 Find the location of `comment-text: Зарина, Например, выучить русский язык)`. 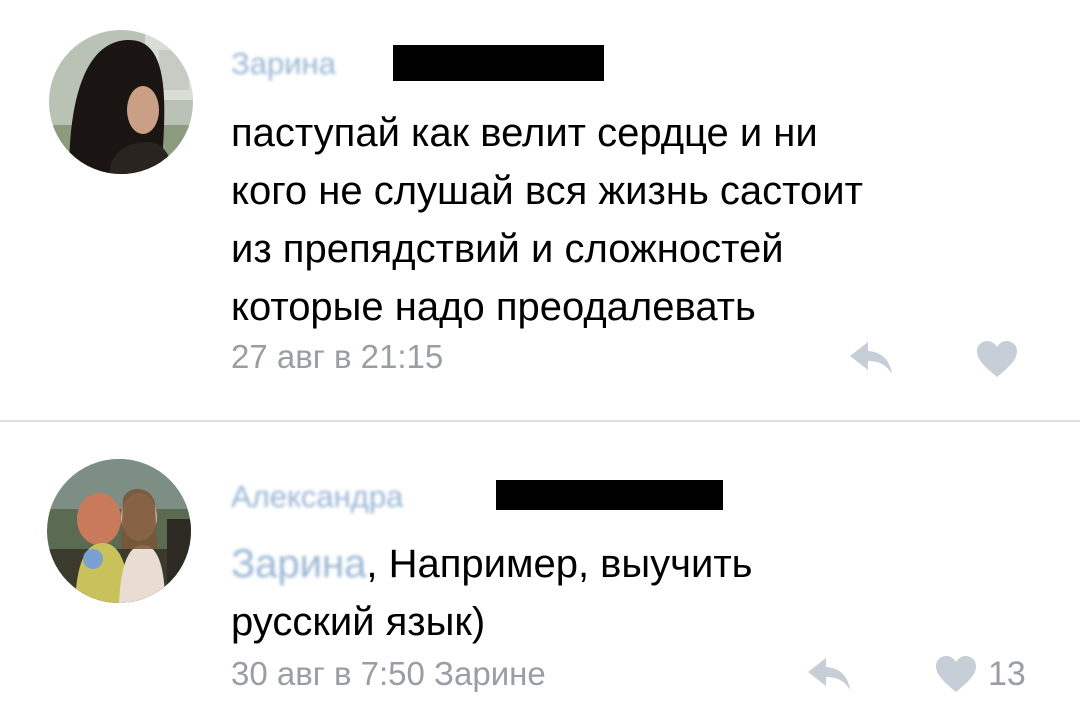

comment-text: Зарина, Например, выучить русский язык) is located at coordinates (492, 593).